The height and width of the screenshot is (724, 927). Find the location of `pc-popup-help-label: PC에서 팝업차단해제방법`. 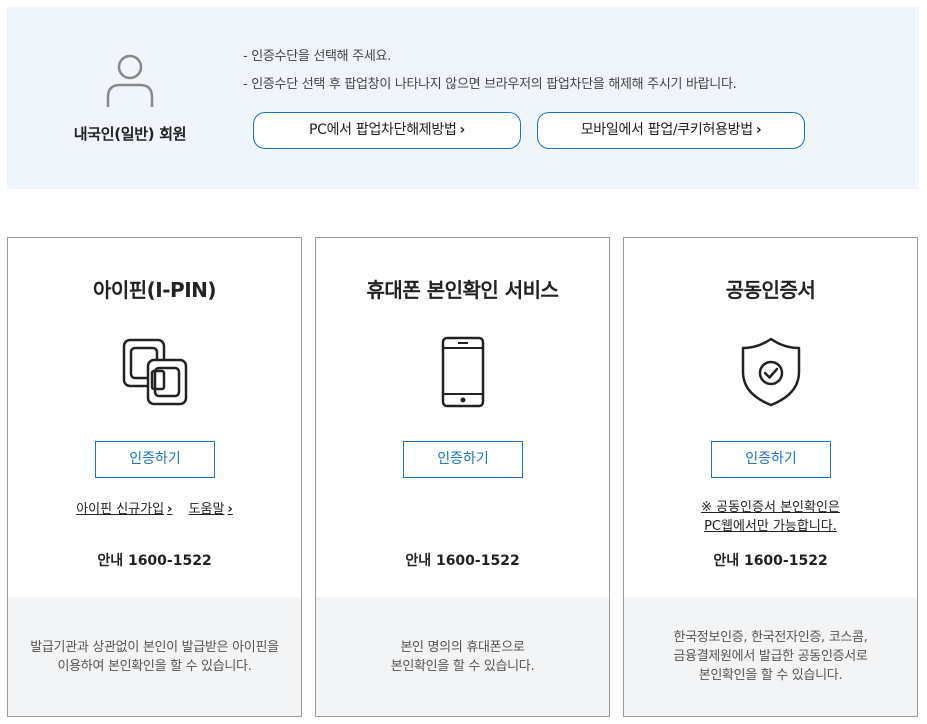

pc-popup-help-label: PC에서 팝업차단해제방법 is located at coordinates (382, 130).